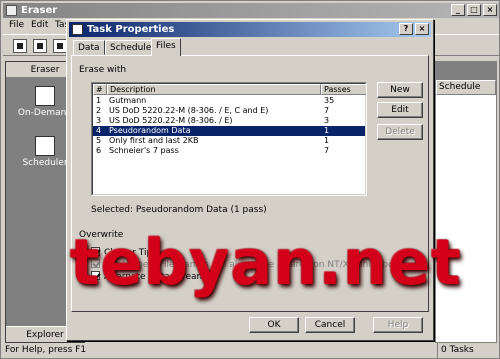 The height and width of the screenshot is (359, 500). Describe the element at coordinates (229, 151) in the screenshot. I see `scheme-row: 6 Schneier's 7 pass 7` at that location.